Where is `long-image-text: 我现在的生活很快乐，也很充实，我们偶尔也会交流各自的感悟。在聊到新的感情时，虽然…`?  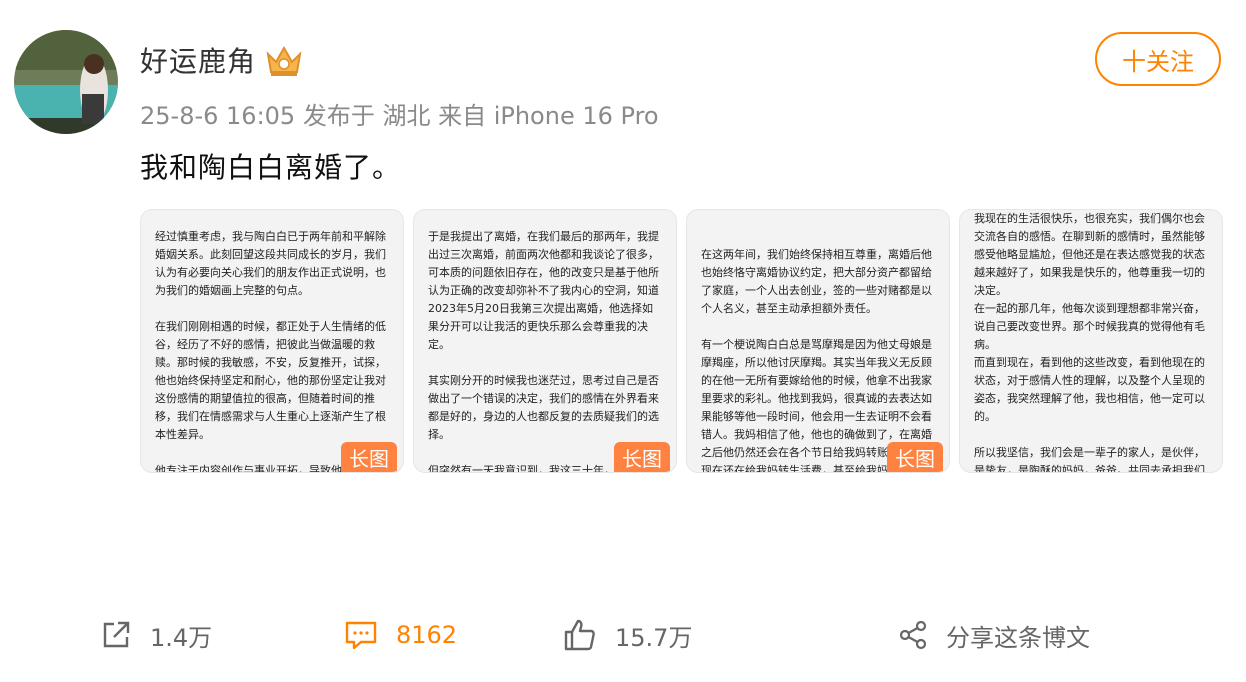
long-image-text: 我现在的生活很快乐，也很充实，我们偶尔也会交流各自的感悟。在聊到新的感情时，虽然… is located at coordinates (1089, 342).